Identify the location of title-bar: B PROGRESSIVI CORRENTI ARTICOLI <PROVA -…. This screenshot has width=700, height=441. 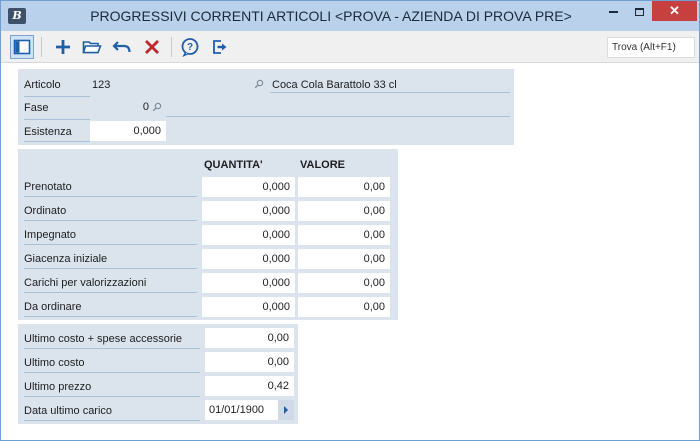
(350, 16).